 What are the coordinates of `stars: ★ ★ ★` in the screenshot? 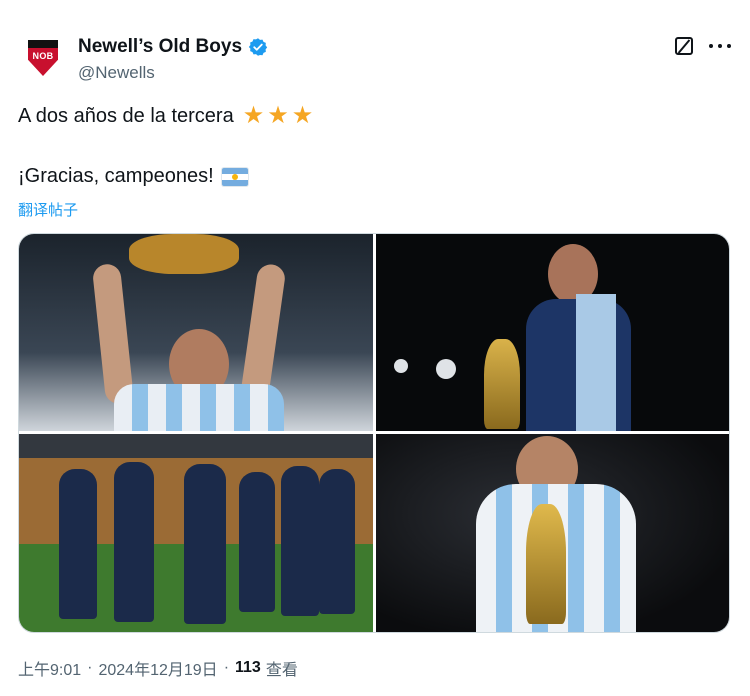 It's located at (277, 116).